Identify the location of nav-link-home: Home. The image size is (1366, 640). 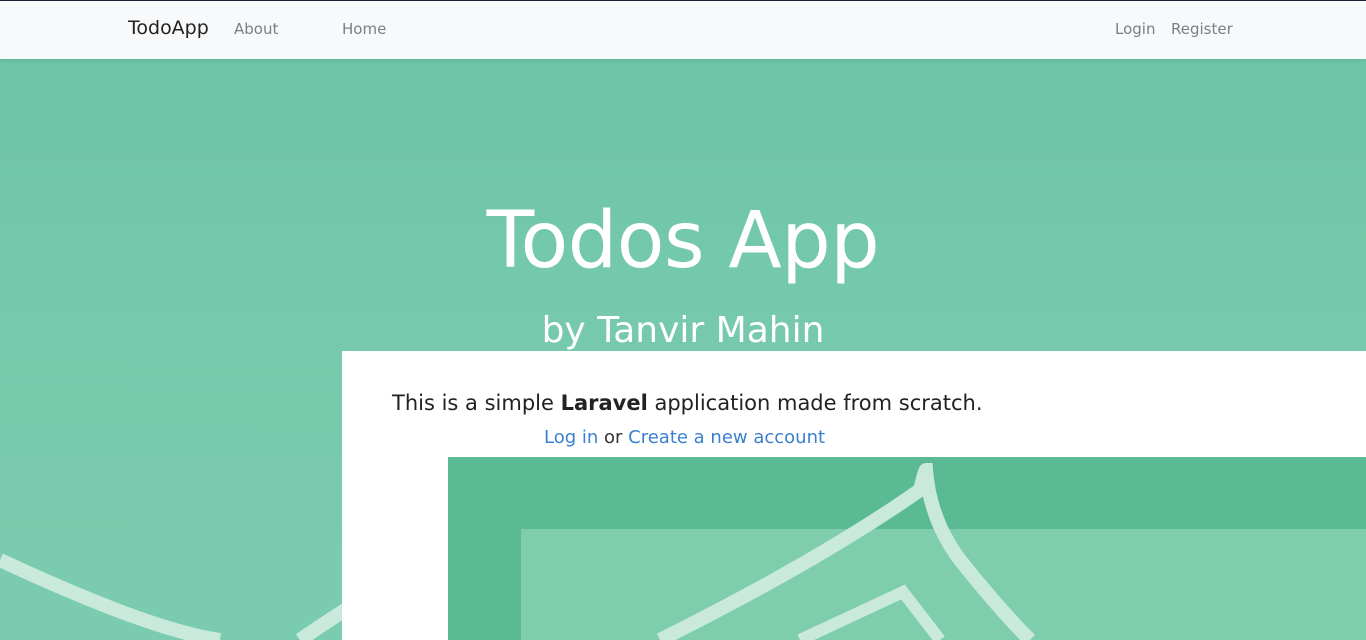
(364, 29).